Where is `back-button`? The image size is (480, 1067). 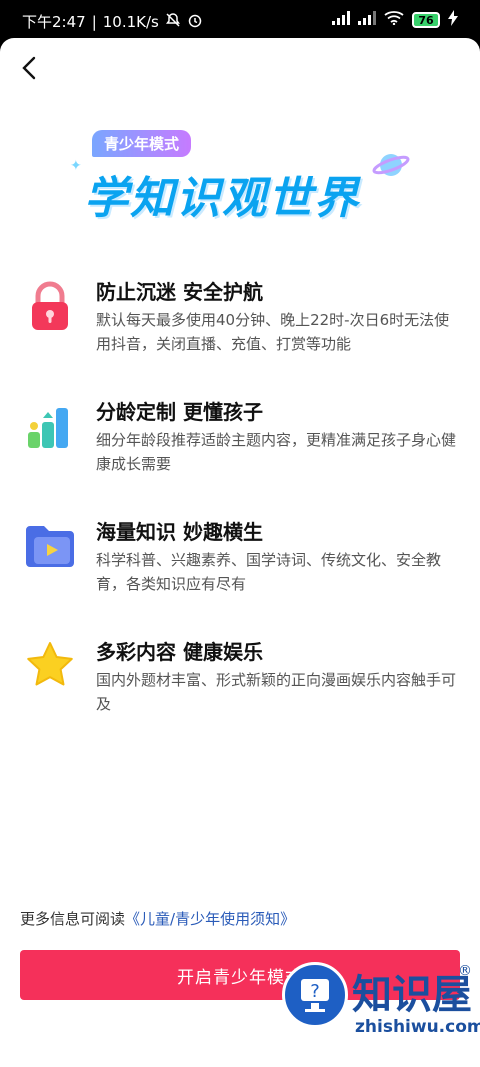 back-button is located at coordinates (30, 68).